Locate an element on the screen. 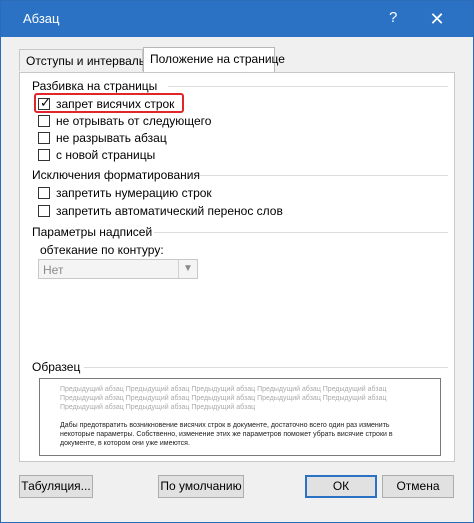 This screenshot has height=523, width=474. widow-control-checkbox: ✓ is located at coordinates (44, 102).